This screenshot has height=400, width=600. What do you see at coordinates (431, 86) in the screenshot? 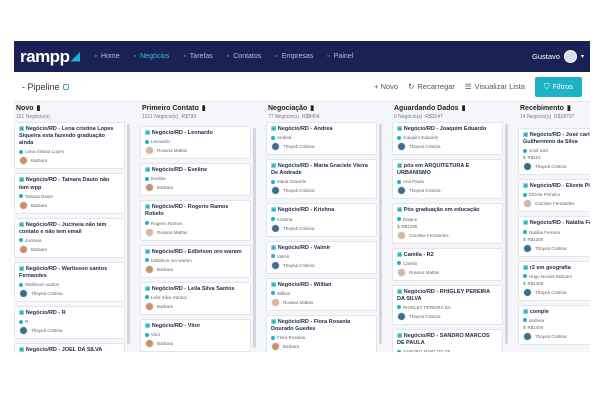
I see `reload-button: ↻ Recarregar` at bounding box center [431, 86].